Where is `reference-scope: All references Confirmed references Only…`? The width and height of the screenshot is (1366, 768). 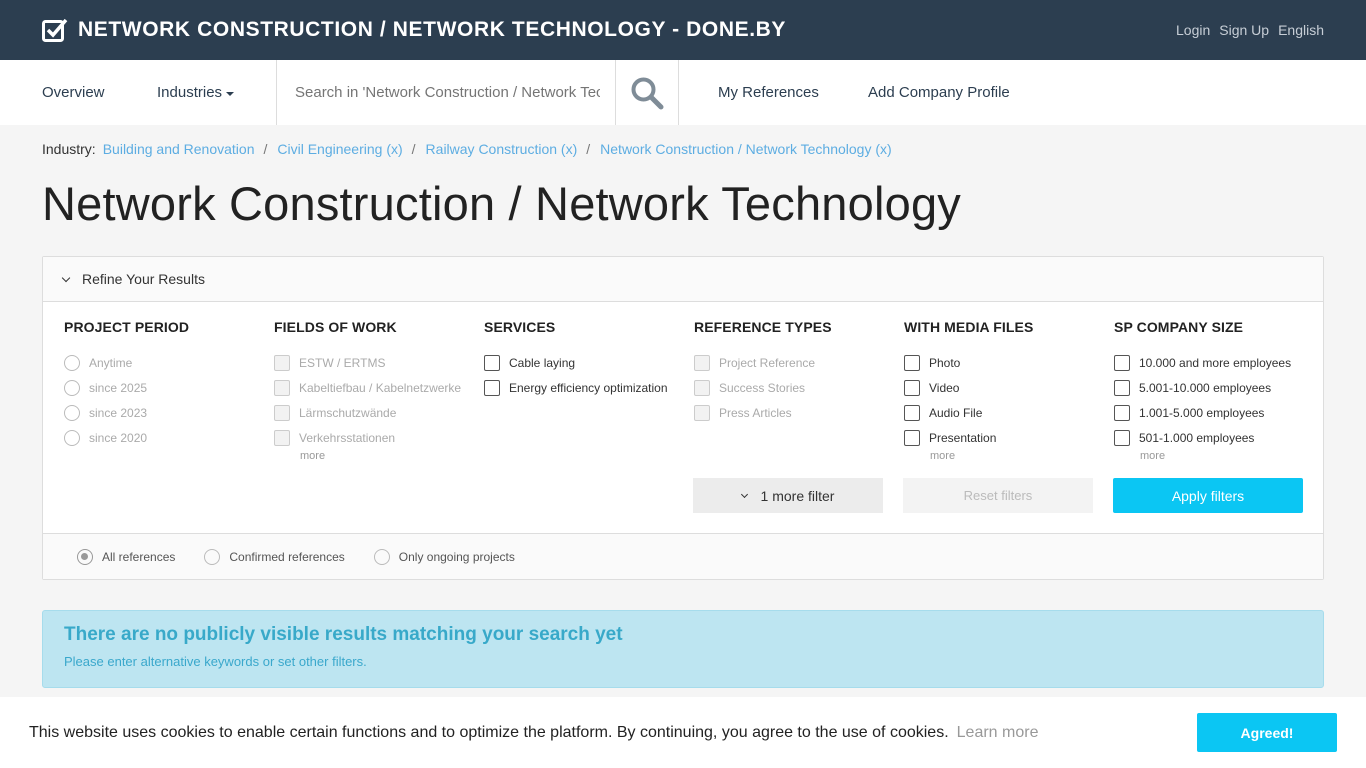 reference-scope: All references Confirmed references Only… is located at coordinates (683, 556).